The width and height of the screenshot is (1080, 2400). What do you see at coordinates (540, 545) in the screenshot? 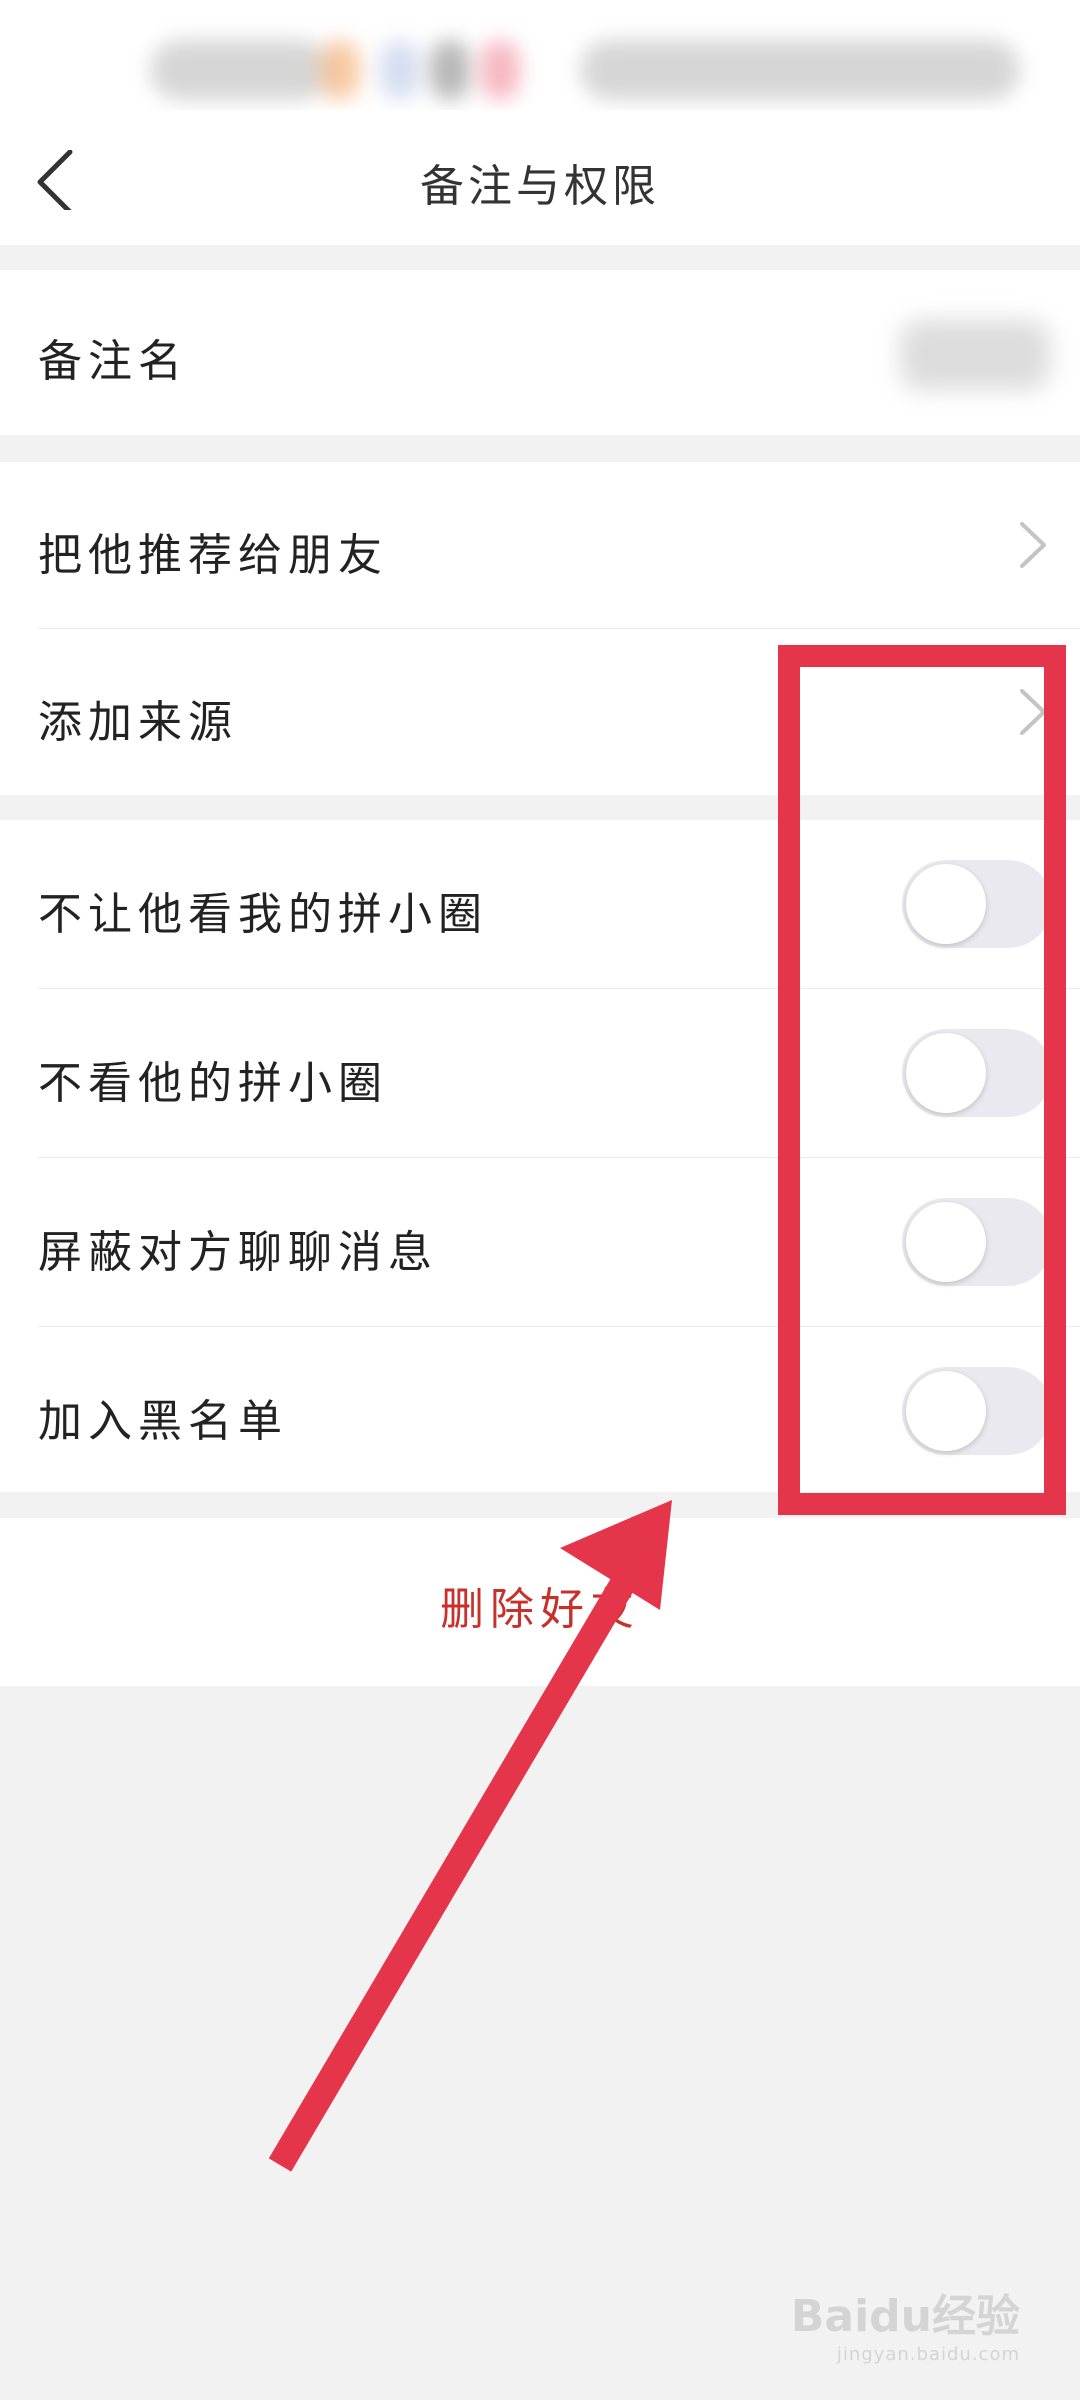
I see `recommend-to-friend-row: 把他推荐给朋友` at bounding box center [540, 545].